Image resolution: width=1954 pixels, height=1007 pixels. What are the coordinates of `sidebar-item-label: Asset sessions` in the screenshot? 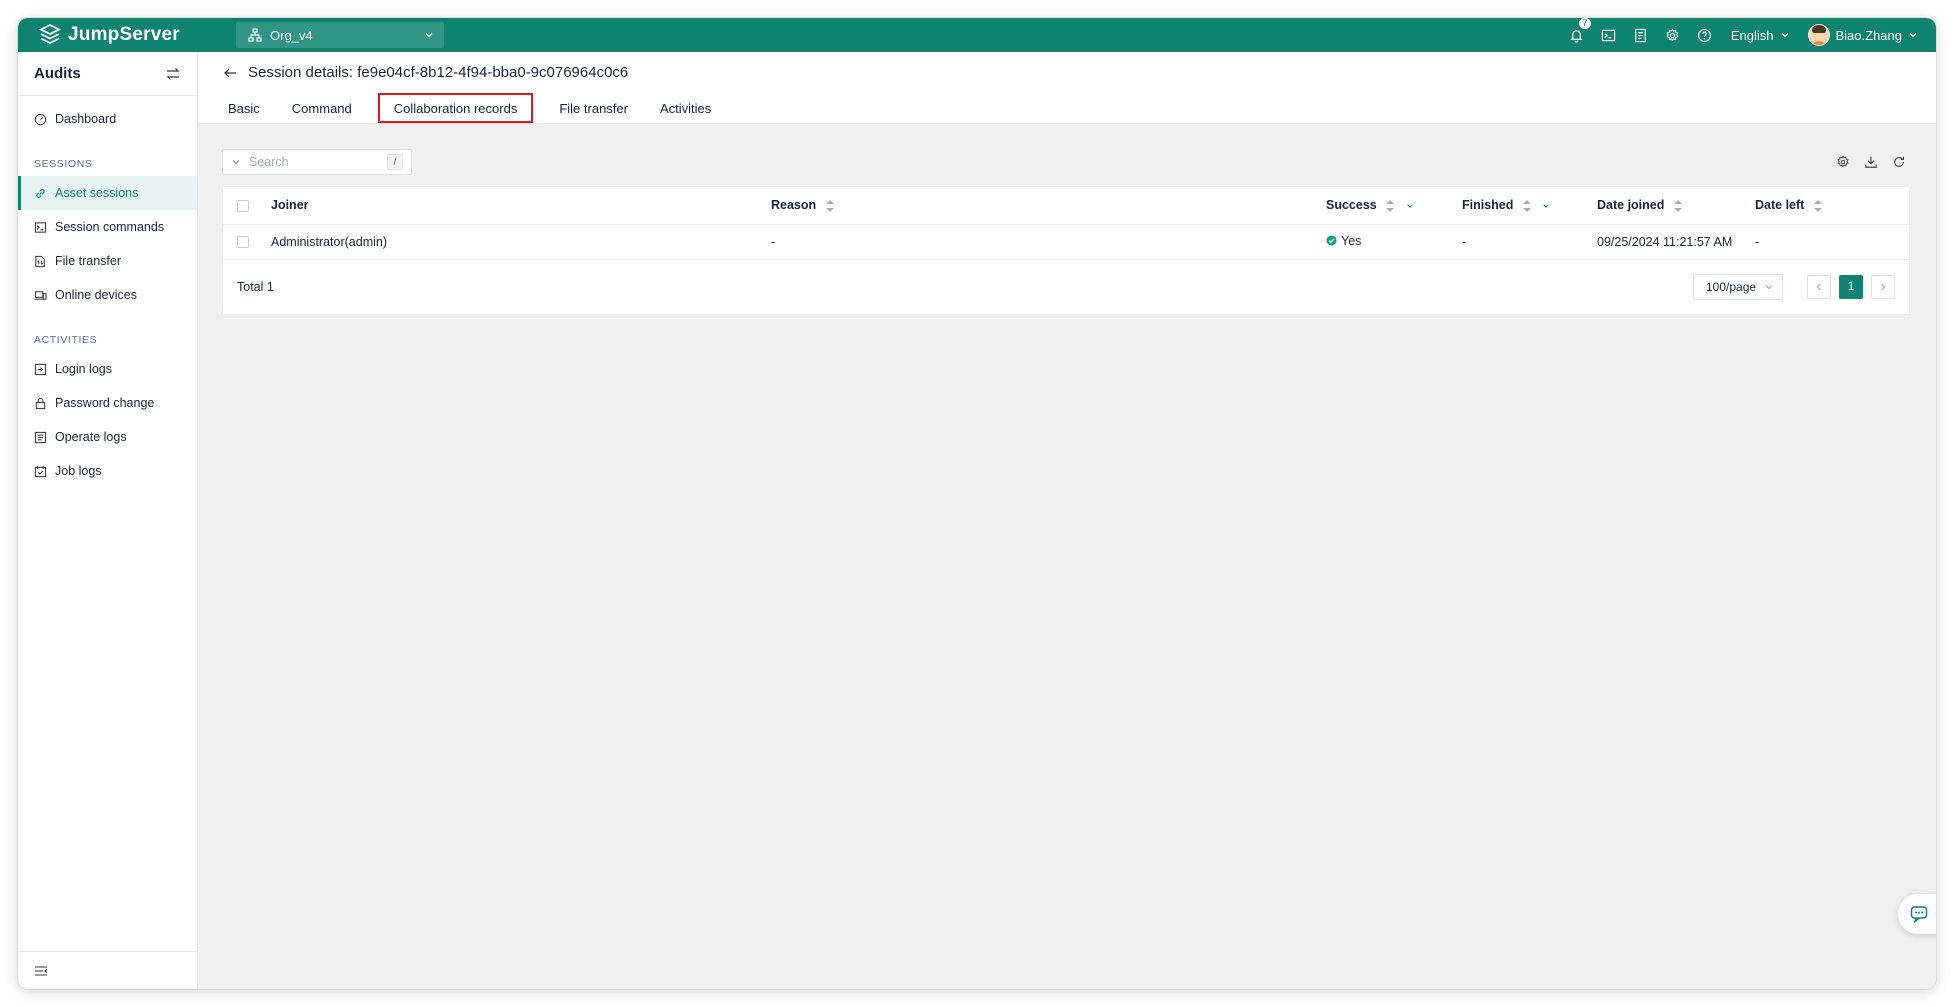 It's located at (97, 193).